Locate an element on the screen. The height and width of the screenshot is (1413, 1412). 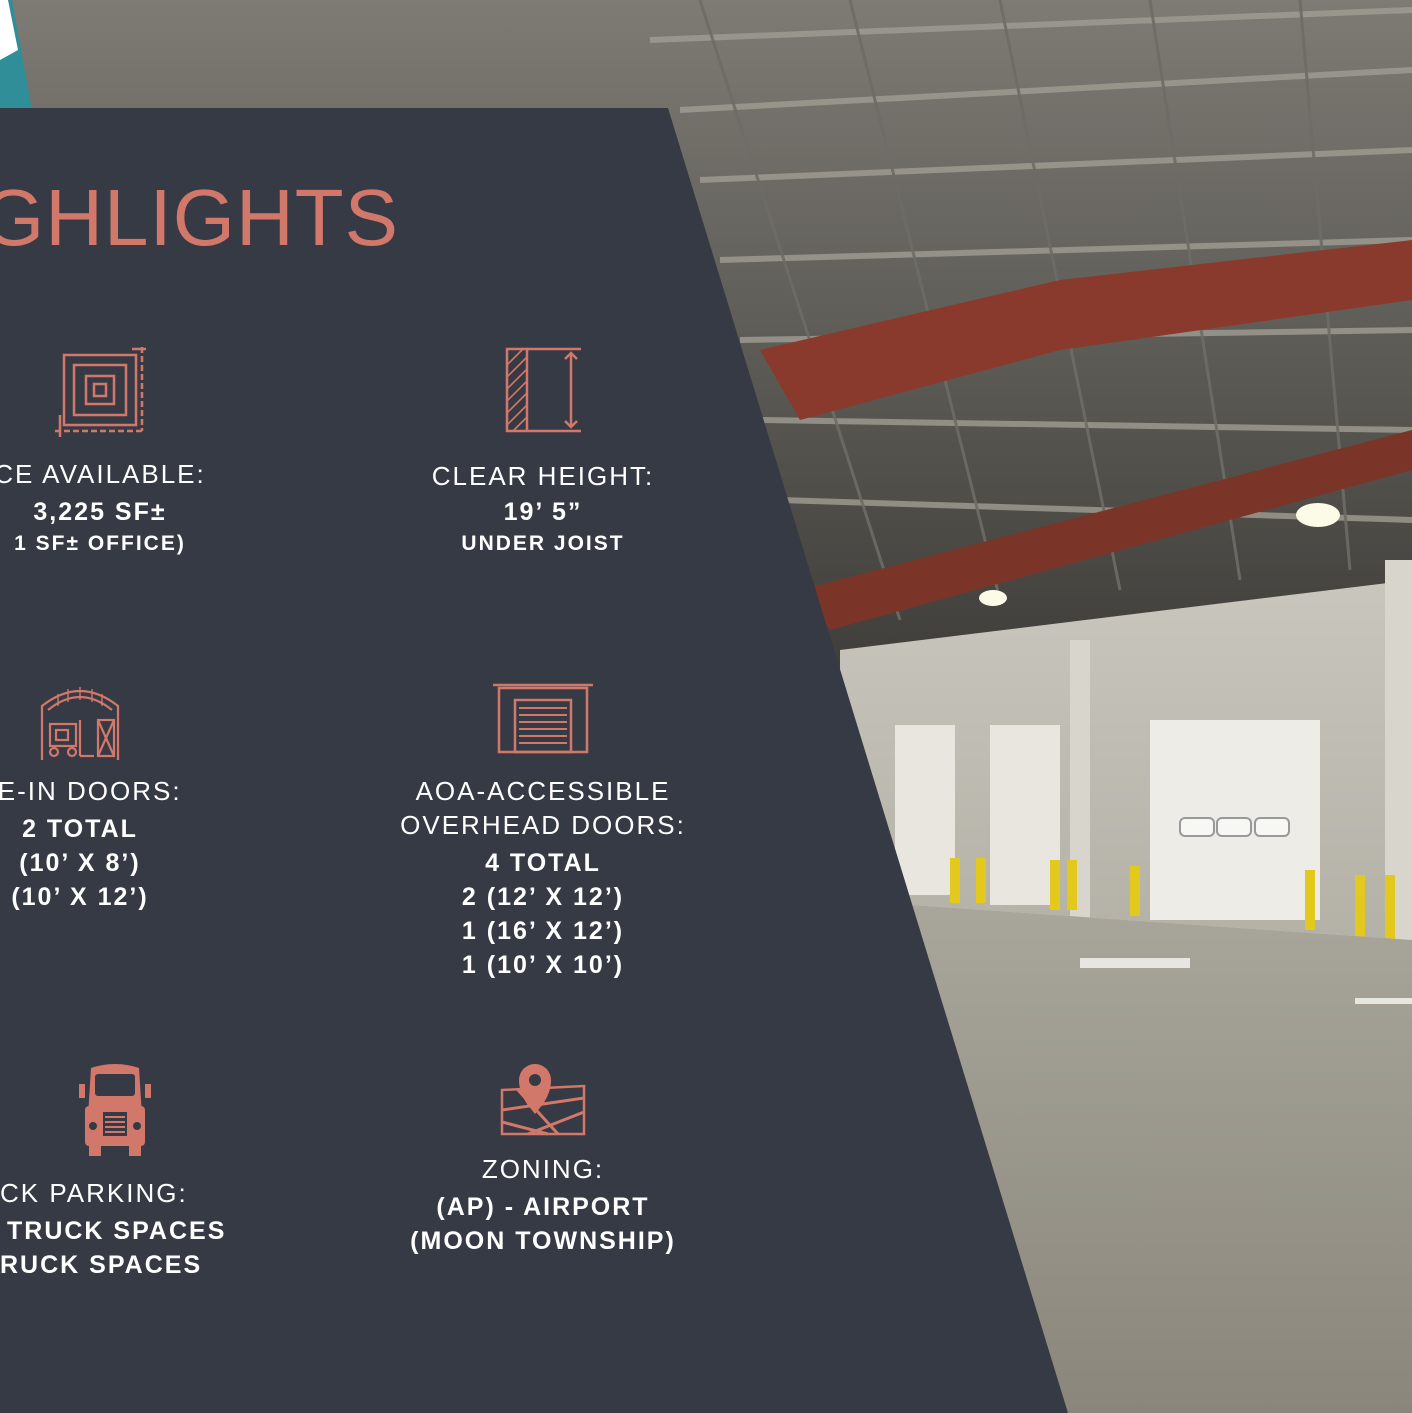
zoning-line-1: (AP) - AIRPORT is located at coordinates (543, 1207).